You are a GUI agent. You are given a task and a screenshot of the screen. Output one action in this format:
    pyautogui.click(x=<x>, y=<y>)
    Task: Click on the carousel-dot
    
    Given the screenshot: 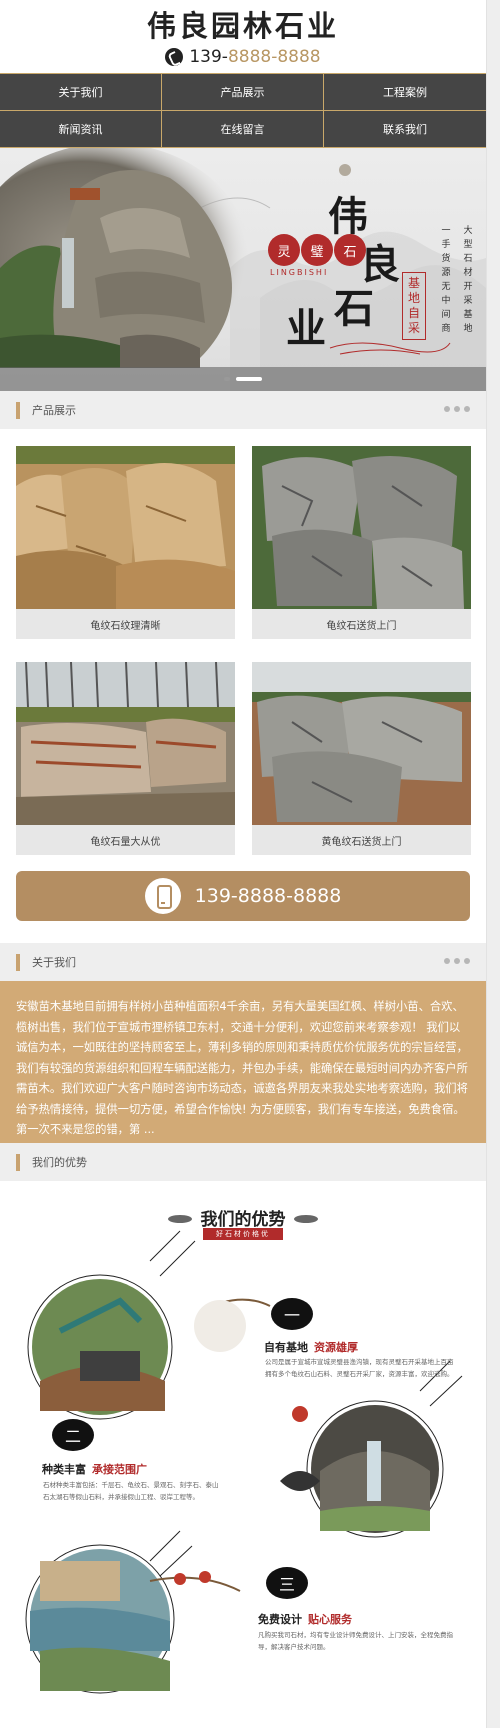 What is the action you would take?
    pyautogui.click(x=227, y=379)
    